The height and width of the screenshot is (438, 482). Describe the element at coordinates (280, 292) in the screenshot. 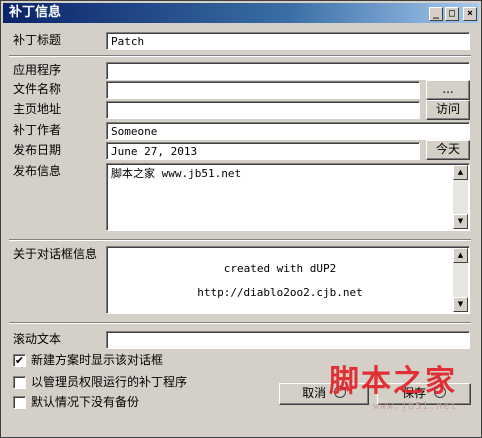

I see `about-info-line2: http://diablo2oo2.cjb.net` at that location.